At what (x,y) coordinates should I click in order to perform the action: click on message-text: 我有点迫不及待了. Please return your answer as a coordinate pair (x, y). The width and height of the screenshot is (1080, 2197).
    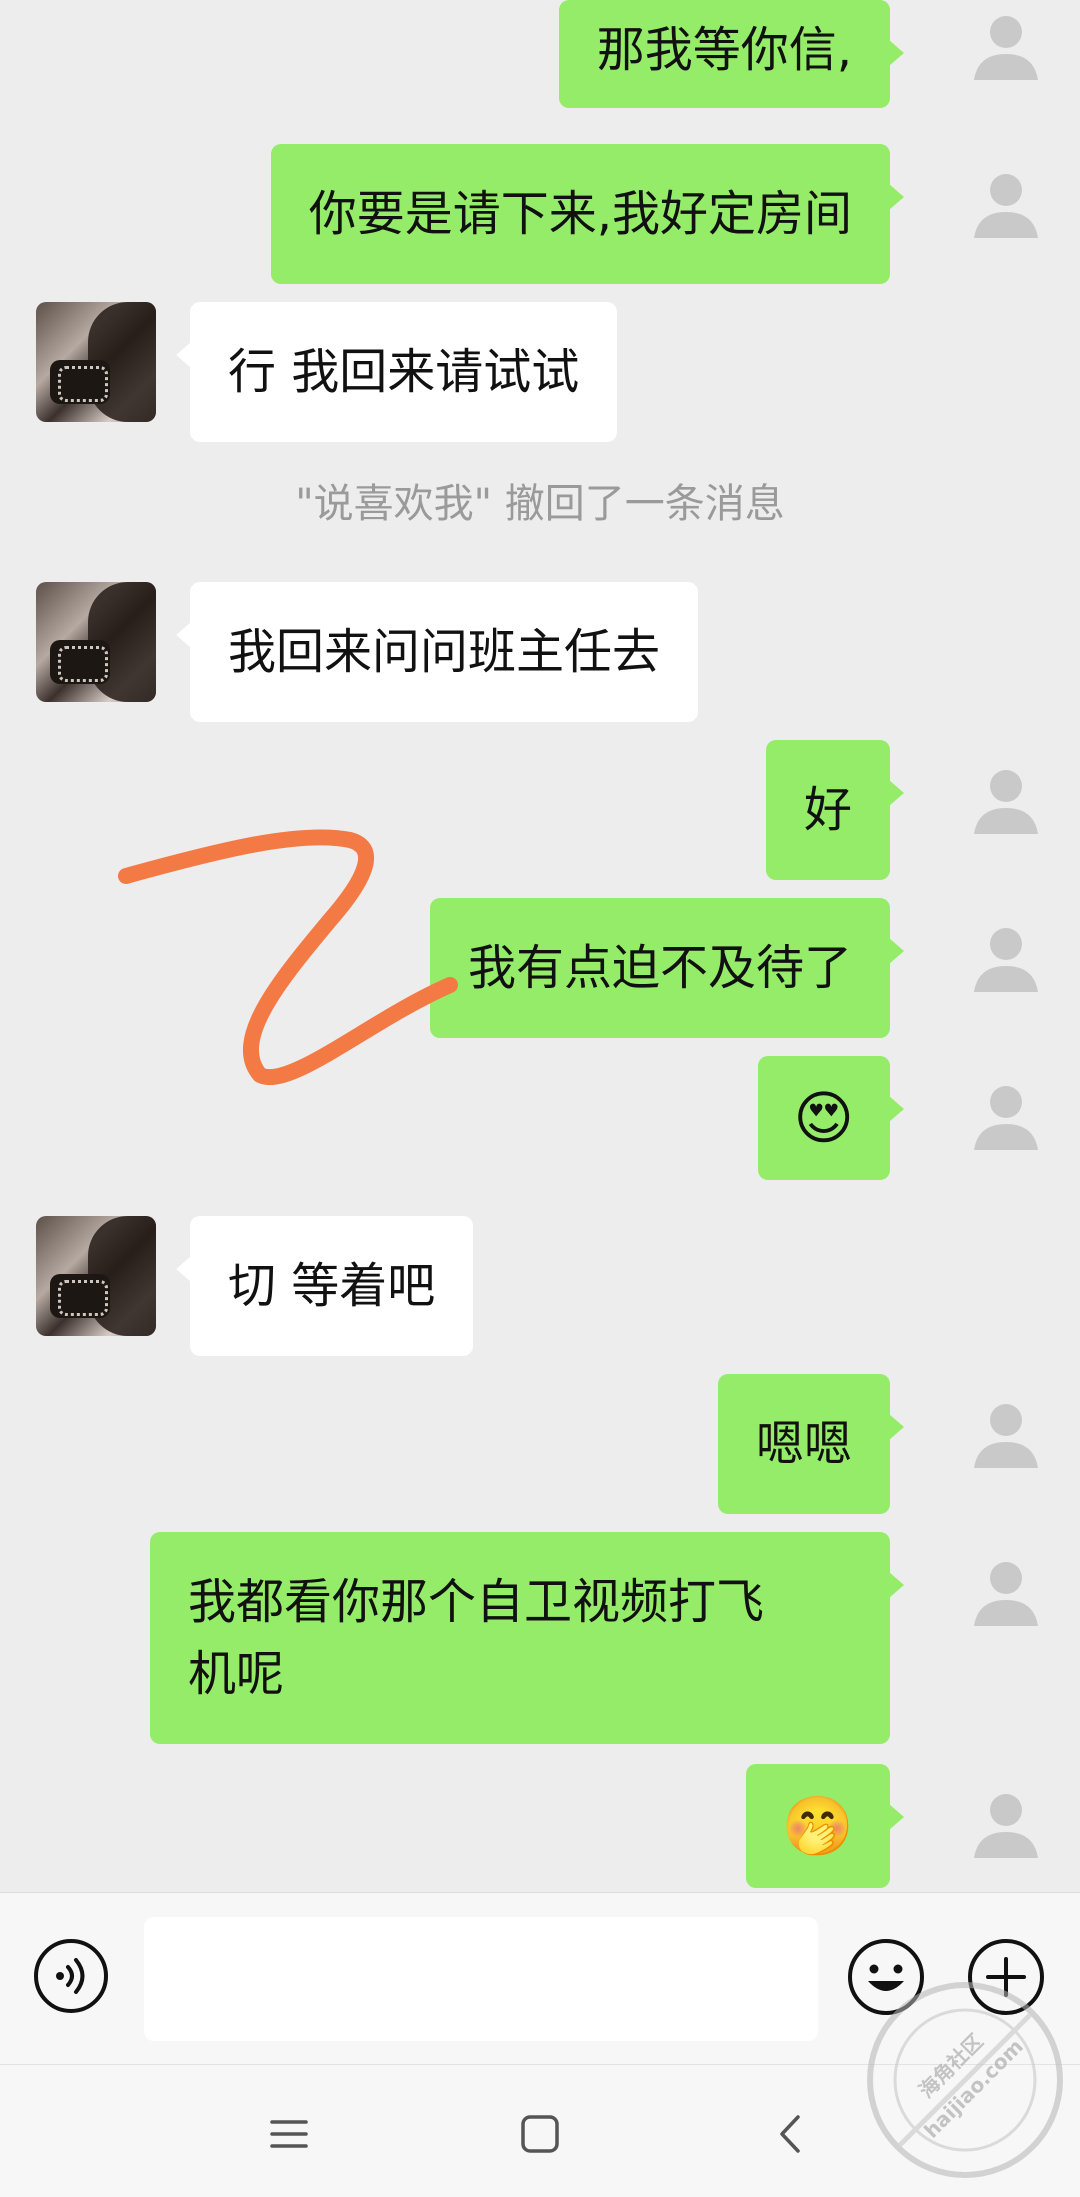
    Looking at the image, I should click on (659, 968).